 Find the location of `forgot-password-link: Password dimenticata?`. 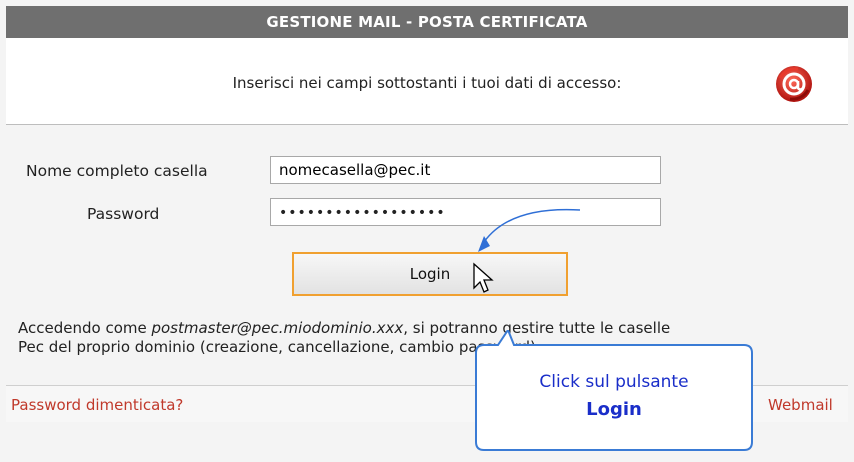

forgot-password-link: Password dimenticata? is located at coordinates (97, 405).